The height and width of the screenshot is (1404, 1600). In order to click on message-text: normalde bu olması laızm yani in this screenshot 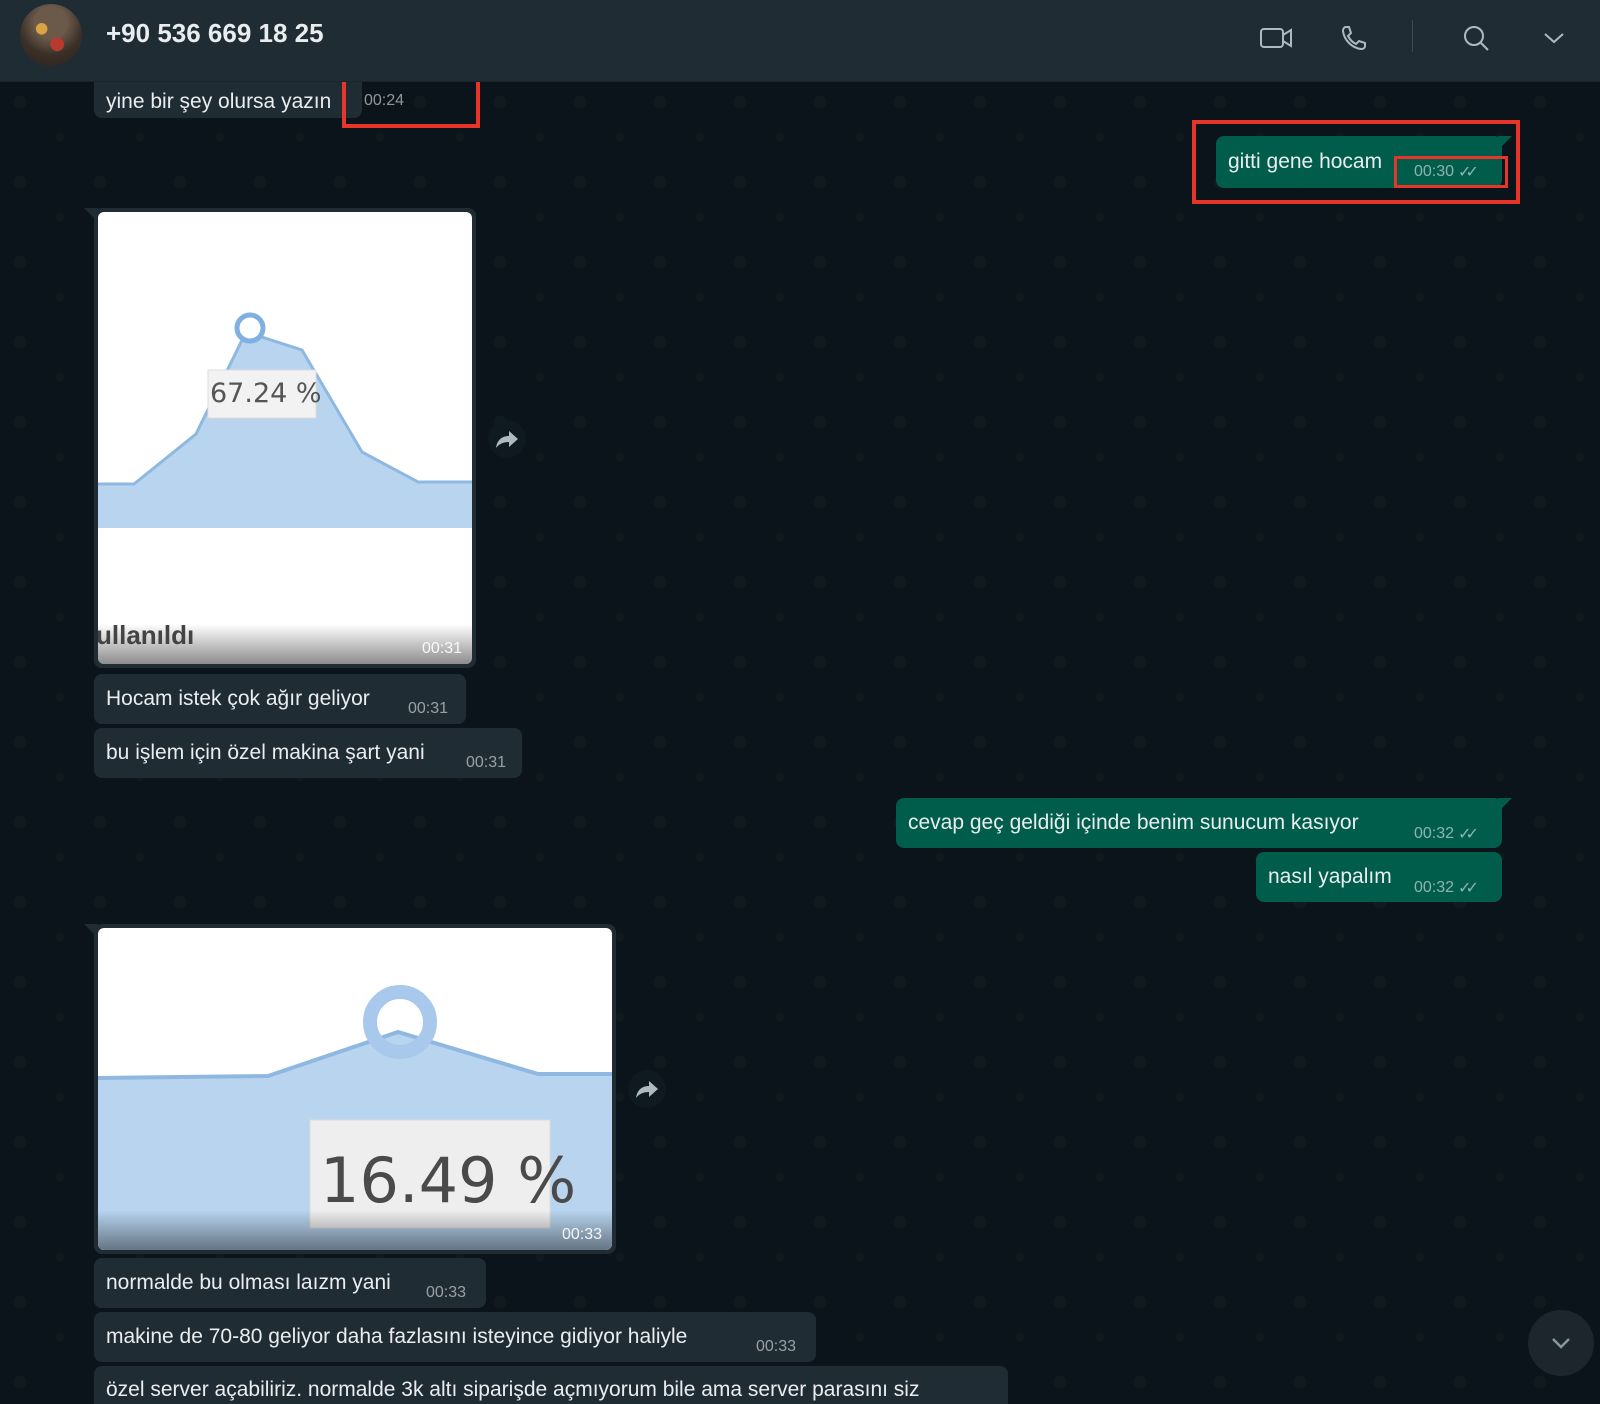, I will do `click(248, 1282)`.